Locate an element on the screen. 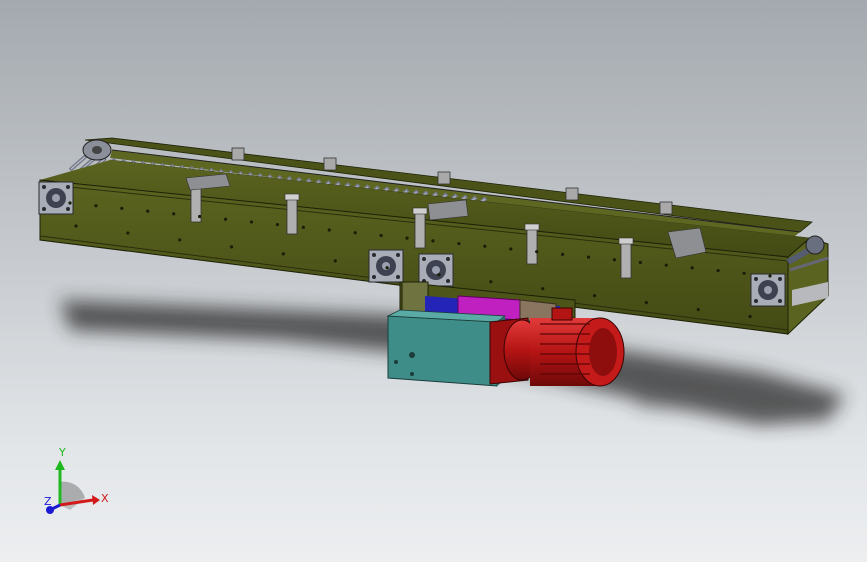 Image resolution: width=867 pixels, height=562 pixels. x-axis-label: X is located at coordinates (105, 498).